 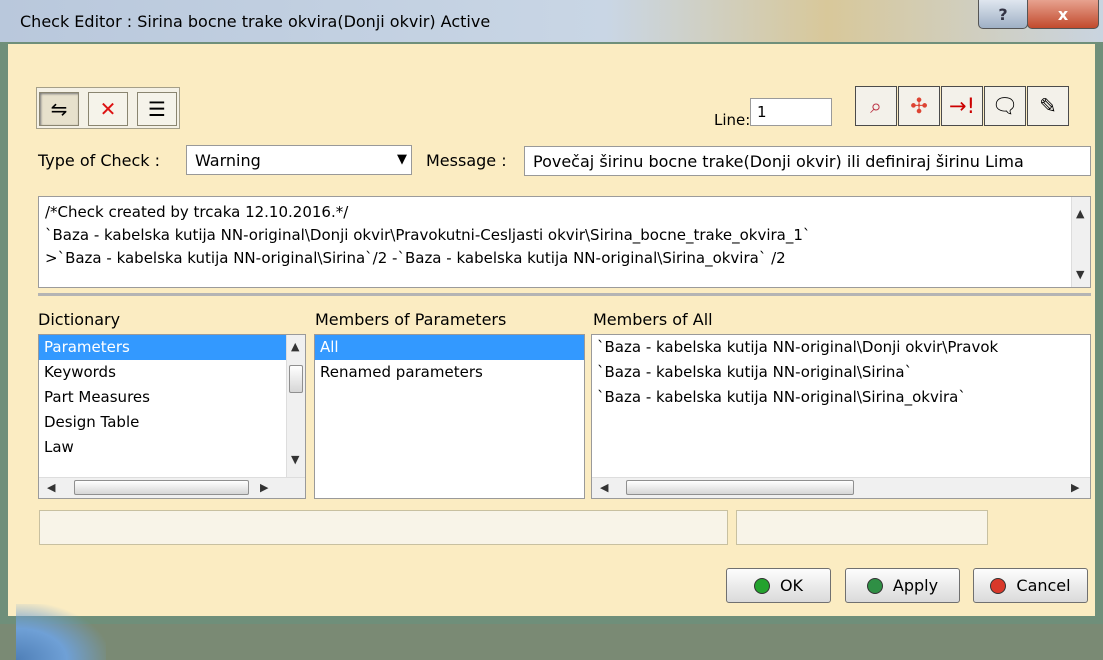 I want to click on delete-selection-icon: ✕, so click(x=108, y=109).